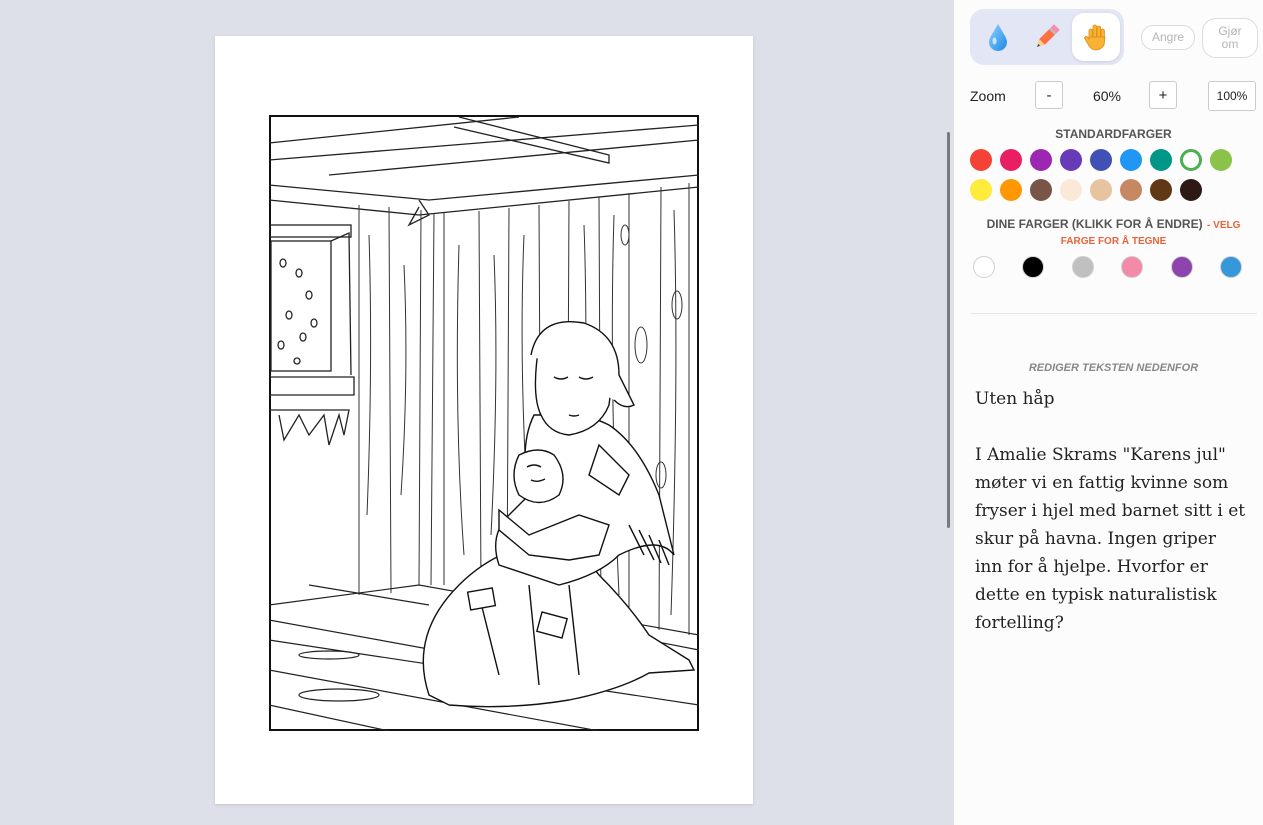 The image size is (1263, 825). I want to click on zoom-out-button: -, so click(1049, 95).